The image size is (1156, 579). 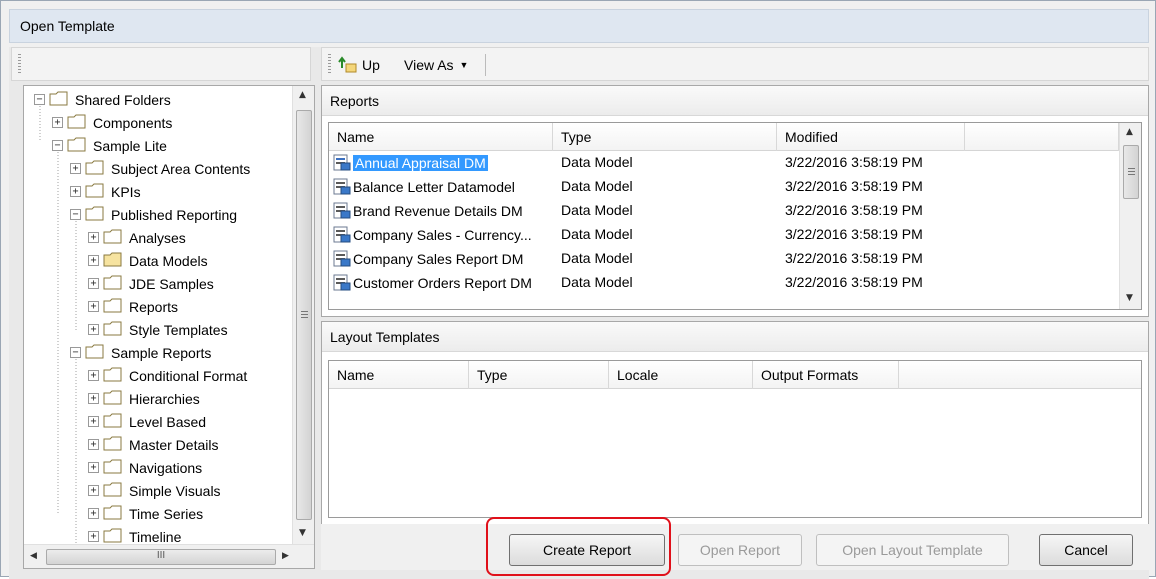 What do you see at coordinates (359, 65) in the screenshot?
I see `up-button: Up` at bounding box center [359, 65].